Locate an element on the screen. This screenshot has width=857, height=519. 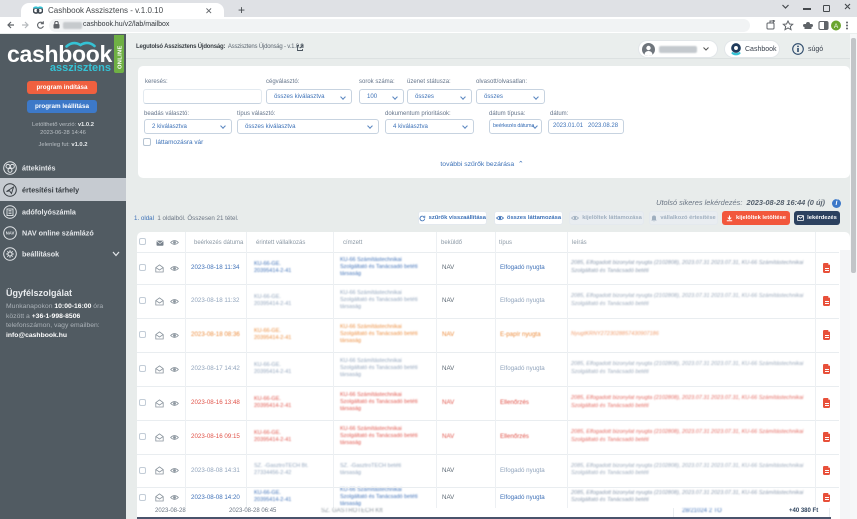
svg-text: NAV is located at coordinates (10, 233).